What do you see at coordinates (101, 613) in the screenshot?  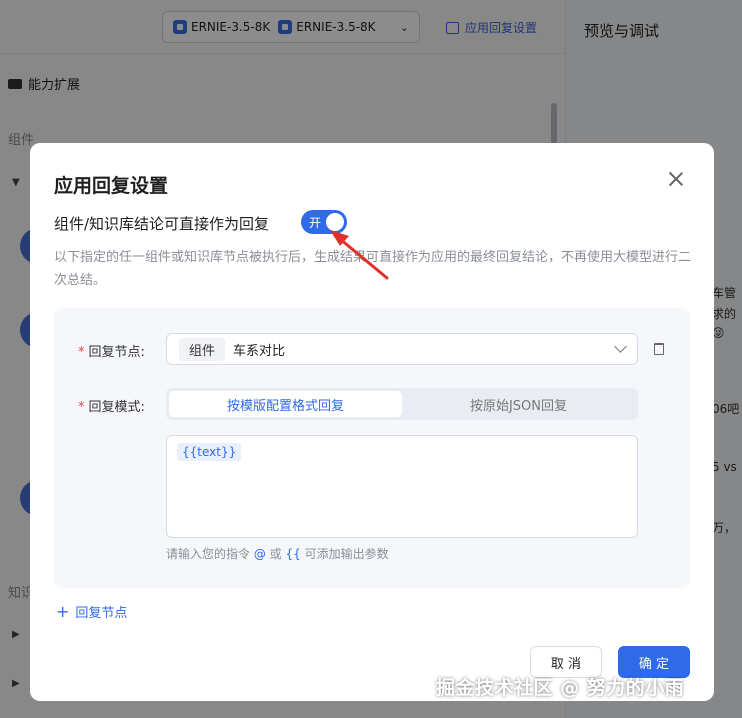 I see `add-node-label: 回复节点` at bounding box center [101, 613].